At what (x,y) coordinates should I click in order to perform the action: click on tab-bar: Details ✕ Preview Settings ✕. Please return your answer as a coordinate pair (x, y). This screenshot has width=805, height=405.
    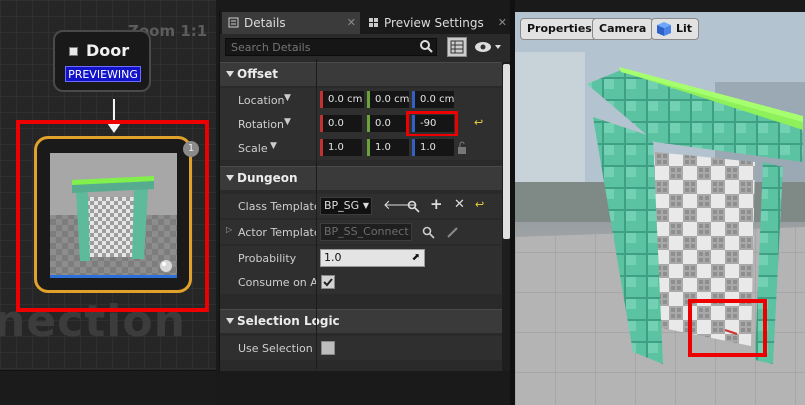
    Looking at the image, I should click on (365, 22).